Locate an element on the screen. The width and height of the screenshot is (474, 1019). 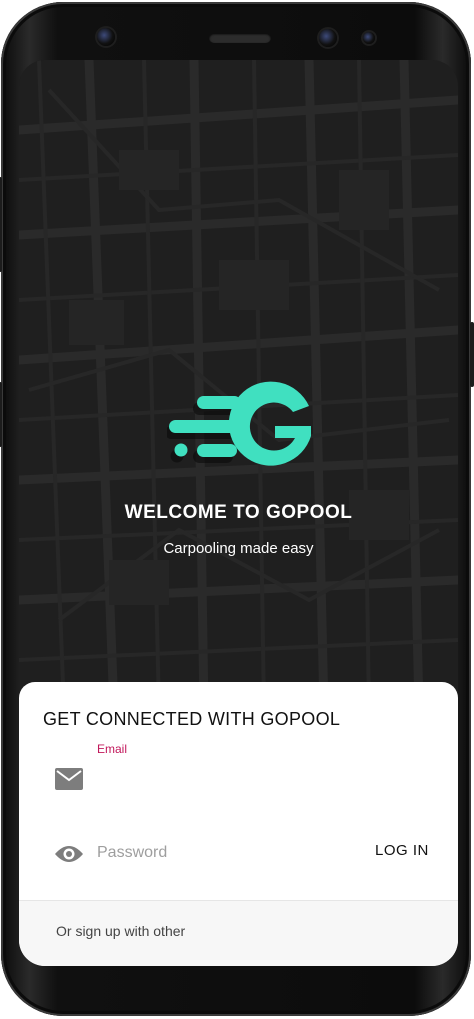
email-field is located at coordinates (267, 779).